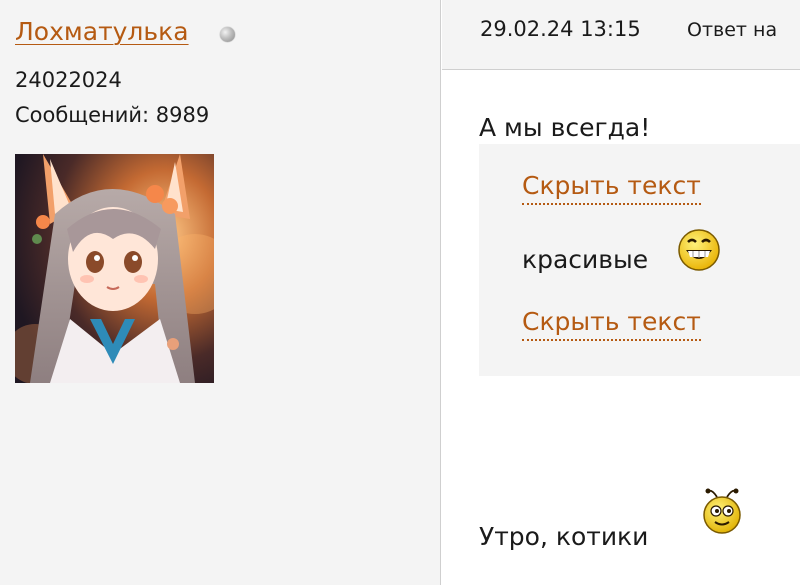 The width and height of the screenshot is (800, 585). Describe the element at coordinates (68, 80) in the screenshot. I see `user-reg-date: 24022024` at that location.